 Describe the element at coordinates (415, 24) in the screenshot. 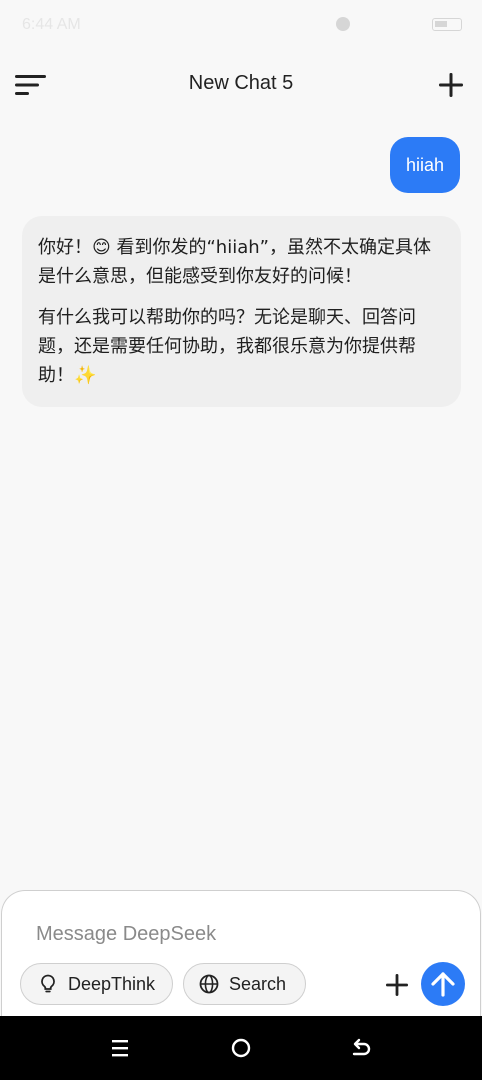

I see `wifi-icon` at that location.